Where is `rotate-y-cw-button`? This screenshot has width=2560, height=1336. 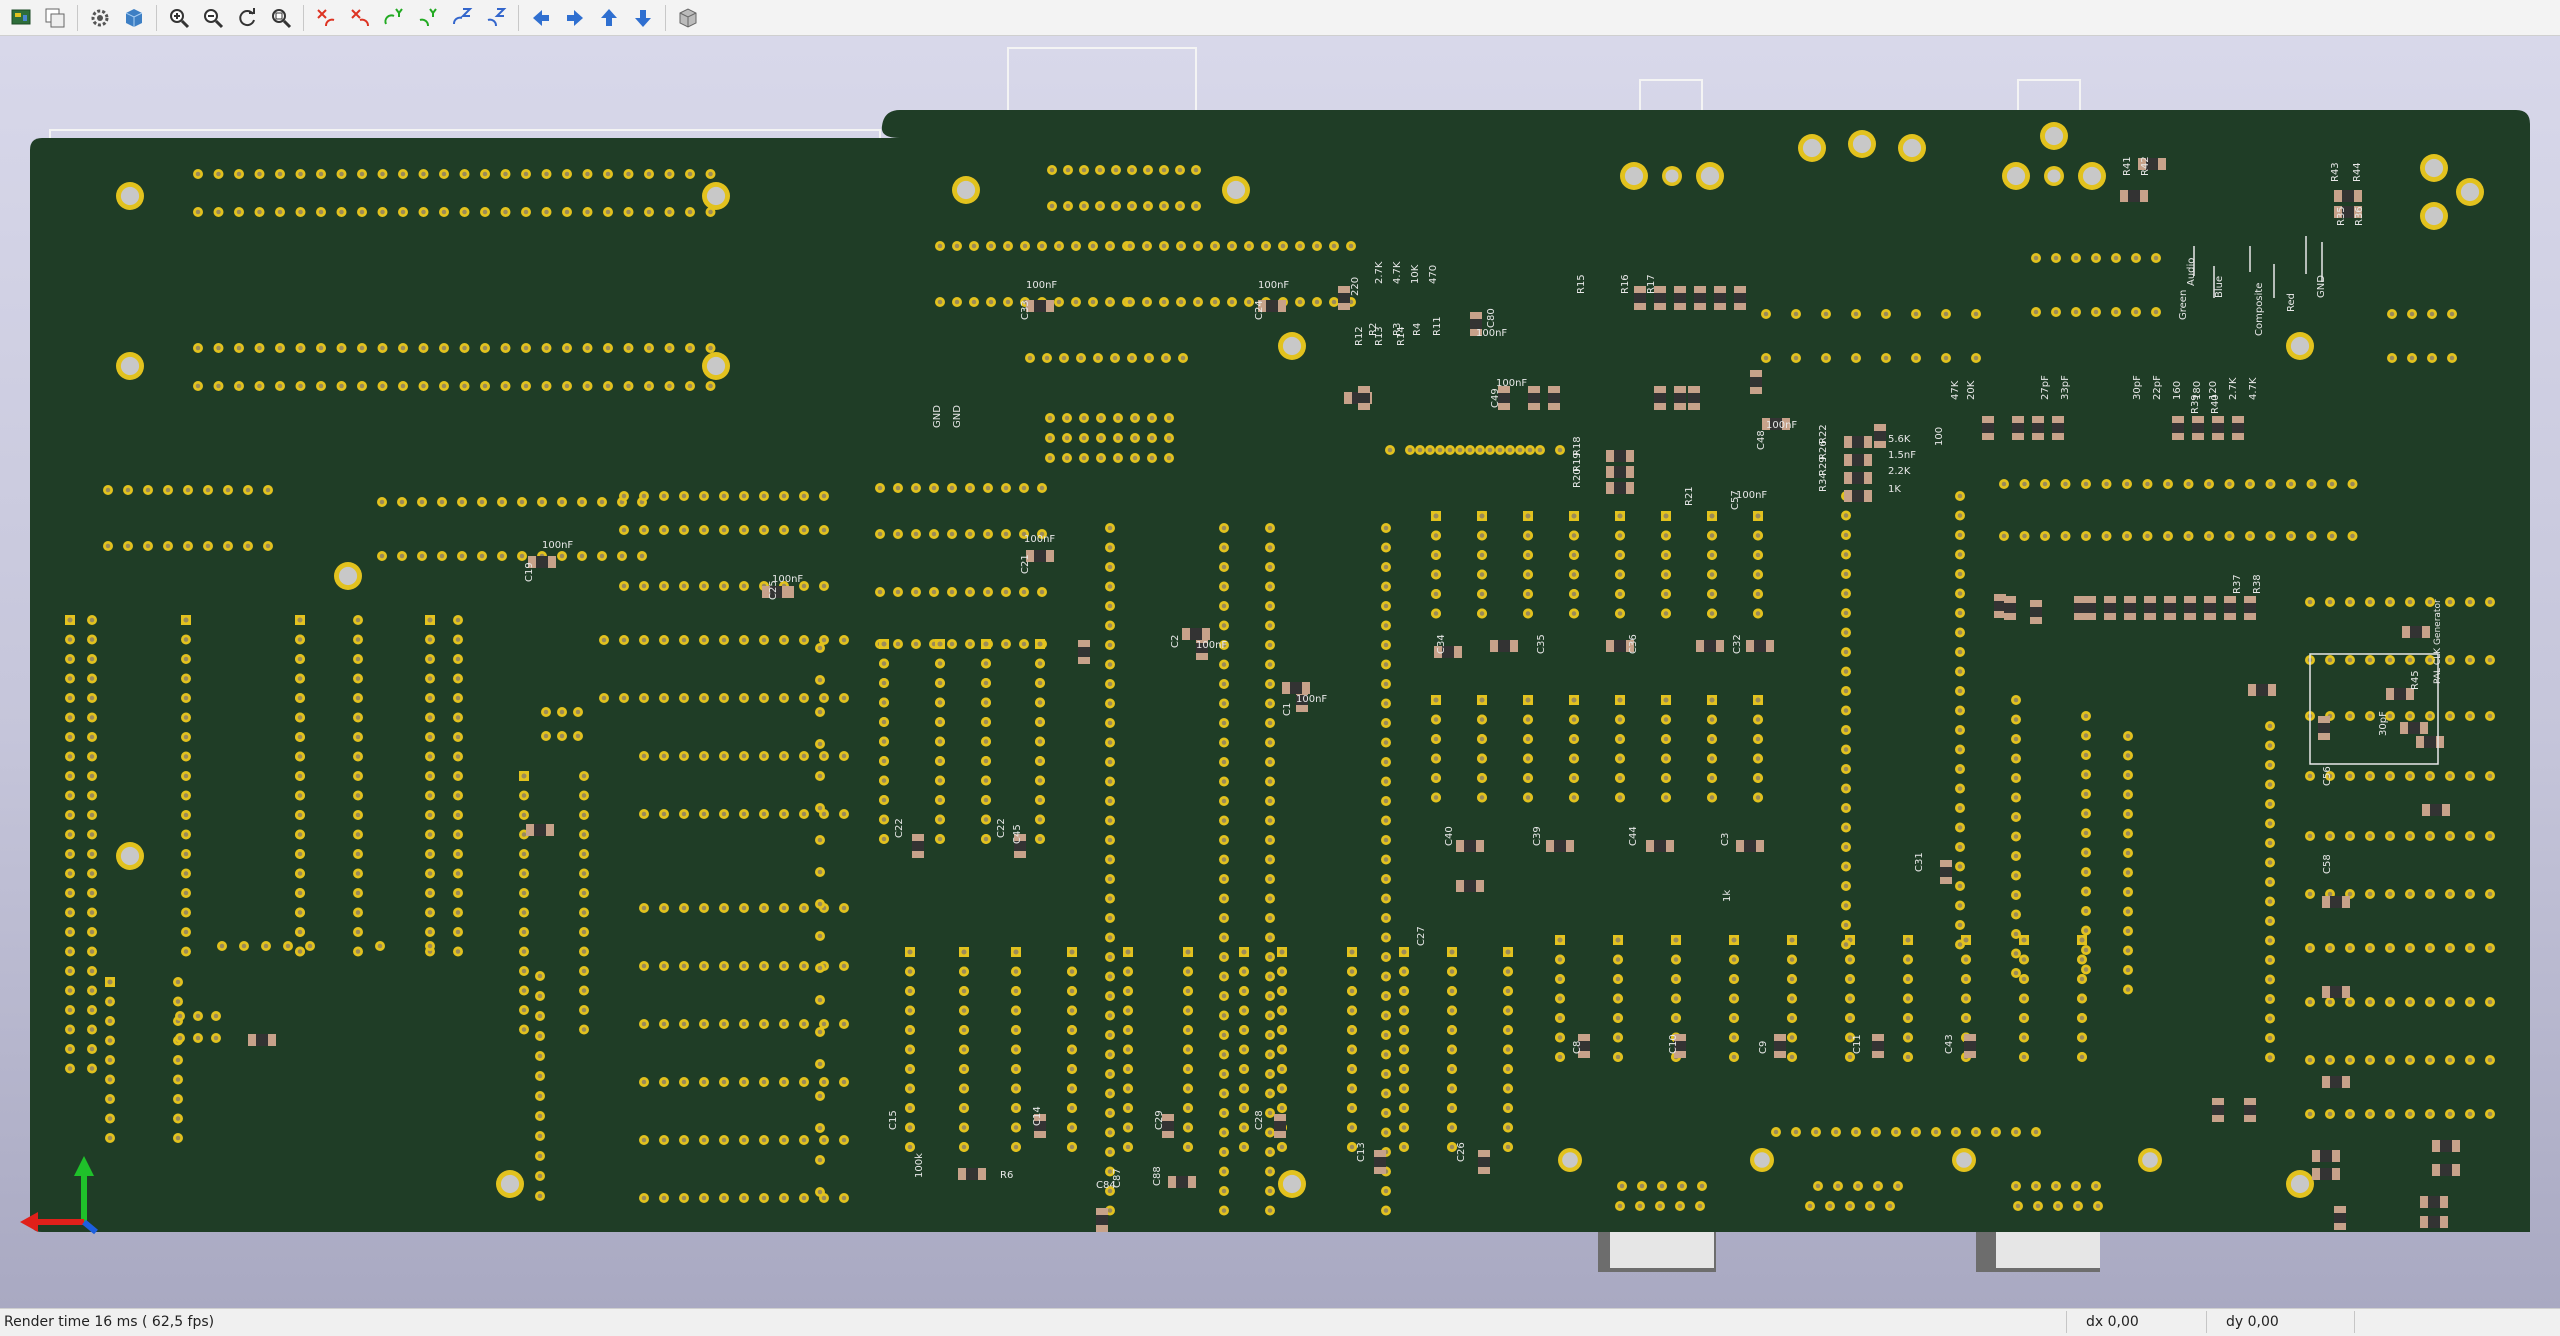
rotate-y-cw-button is located at coordinates (394, 18).